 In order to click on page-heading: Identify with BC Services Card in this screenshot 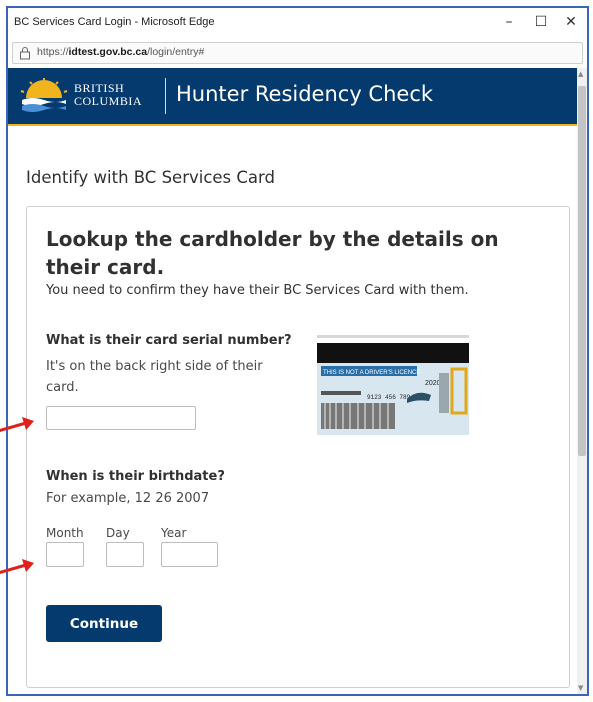, I will do `click(150, 177)`.